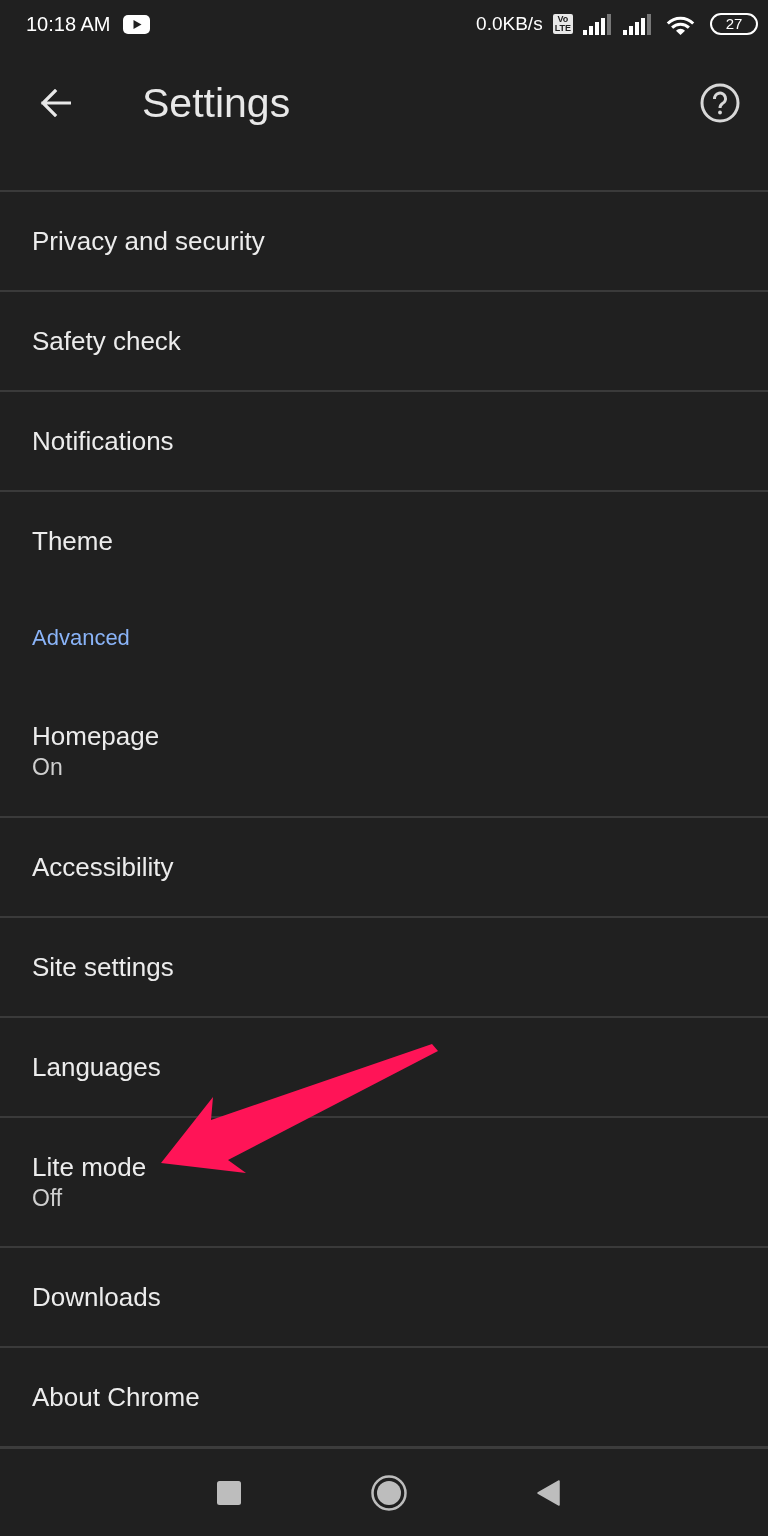  What do you see at coordinates (388, 1492) in the screenshot?
I see `home-circle-icon` at bounding box center [388, 1492].